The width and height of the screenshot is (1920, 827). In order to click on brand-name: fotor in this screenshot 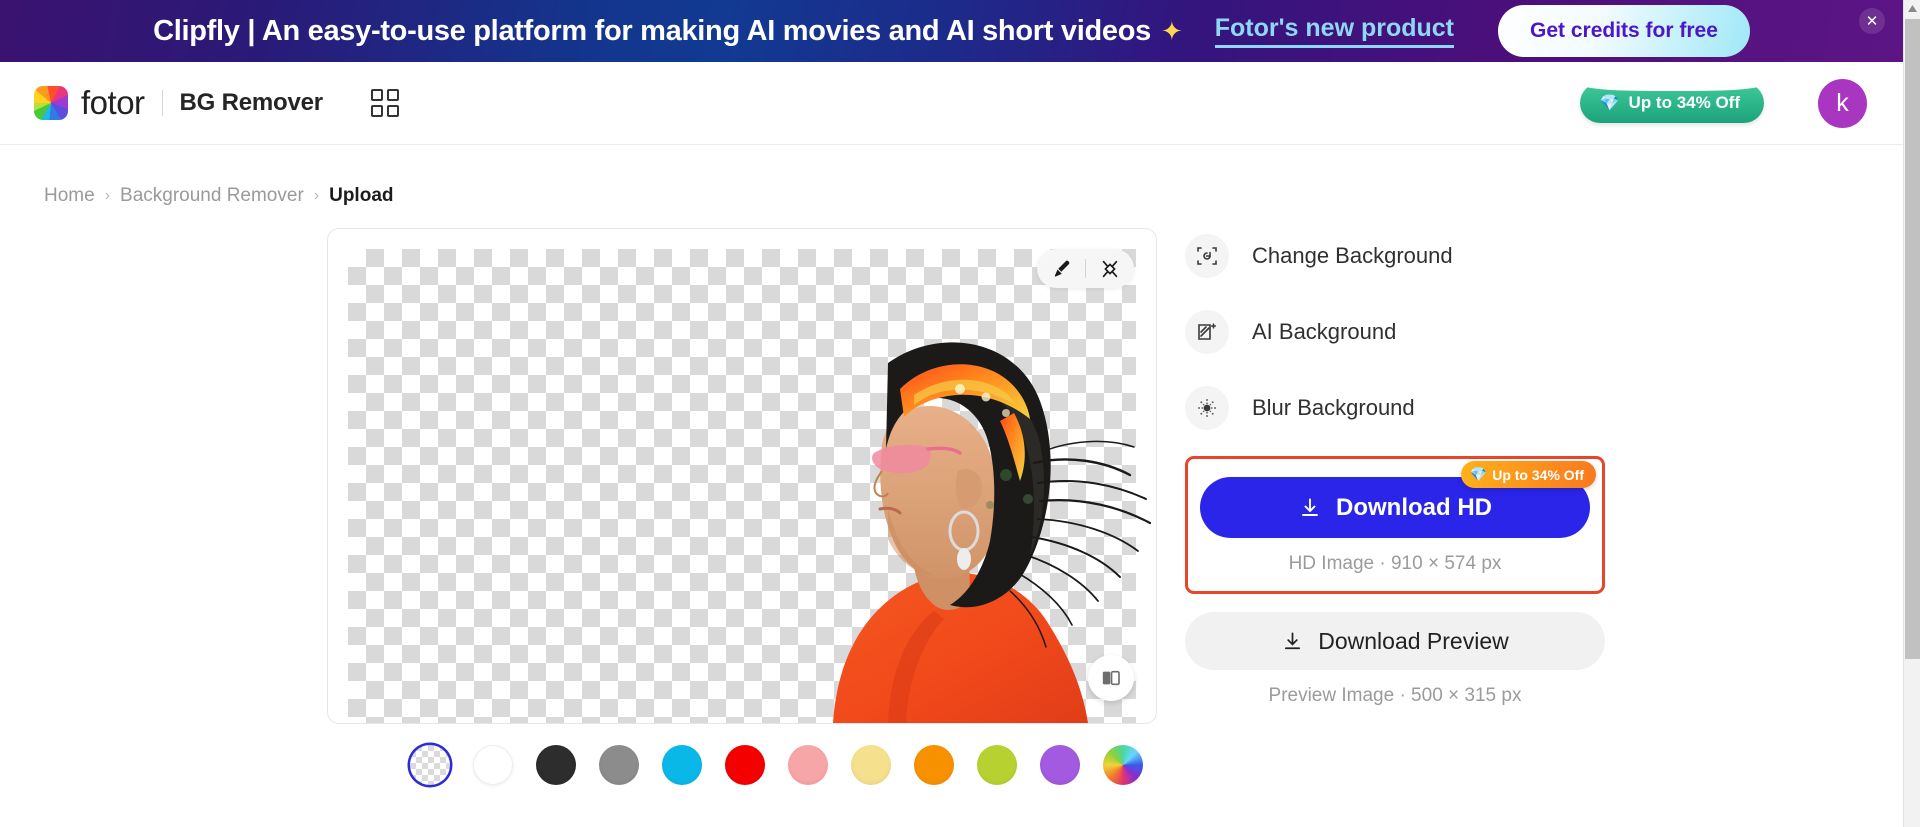, I will do `click(113, 102)`.